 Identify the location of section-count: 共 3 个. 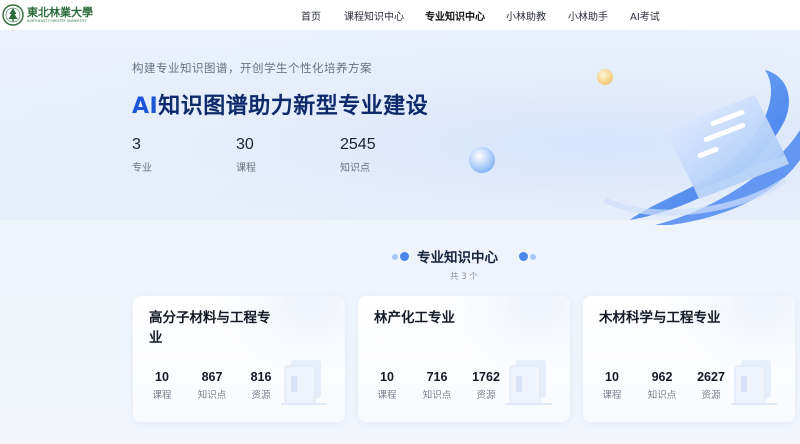
(464, 277).